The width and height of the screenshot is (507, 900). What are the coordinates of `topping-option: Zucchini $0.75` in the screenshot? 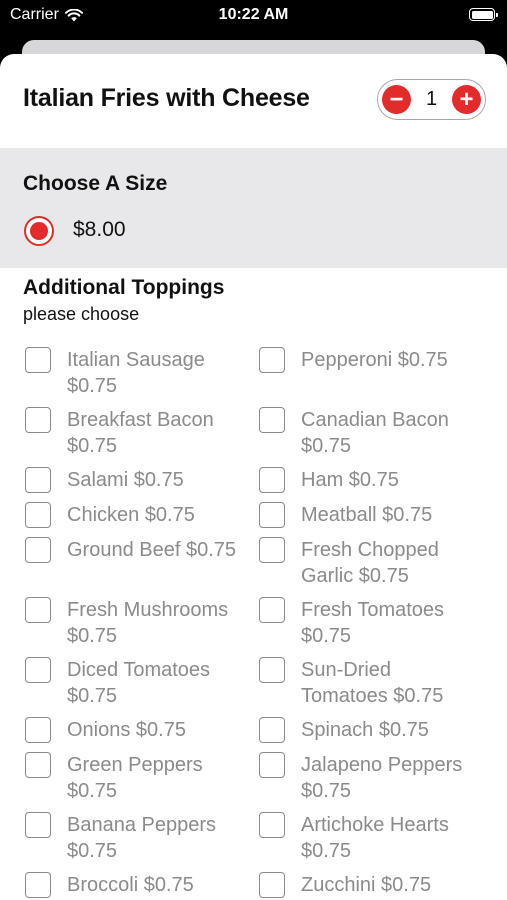 It's located at (345, 885).